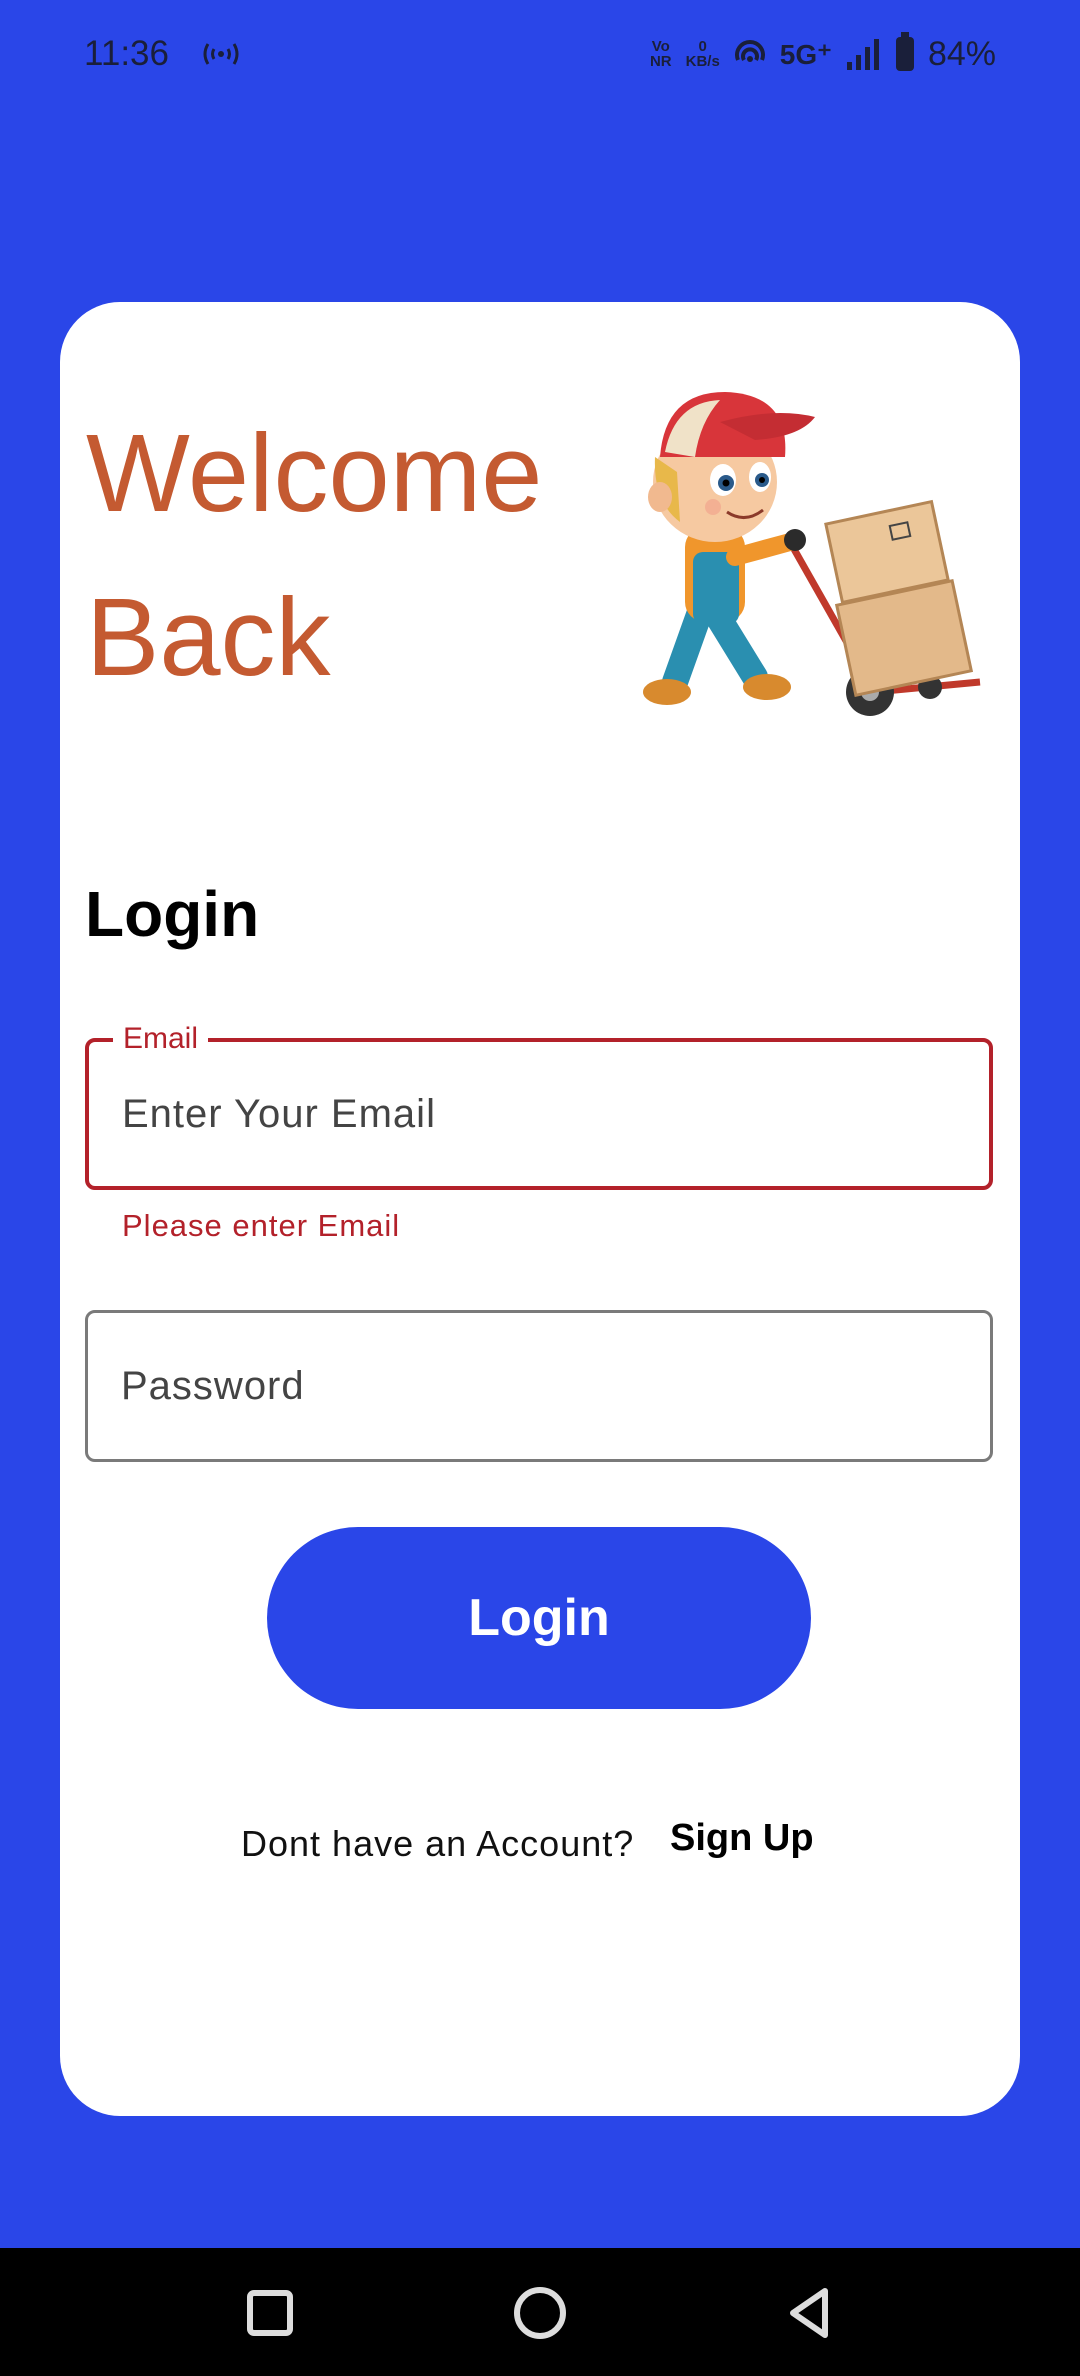  I want to click on home-icon, so click(540, 2313).